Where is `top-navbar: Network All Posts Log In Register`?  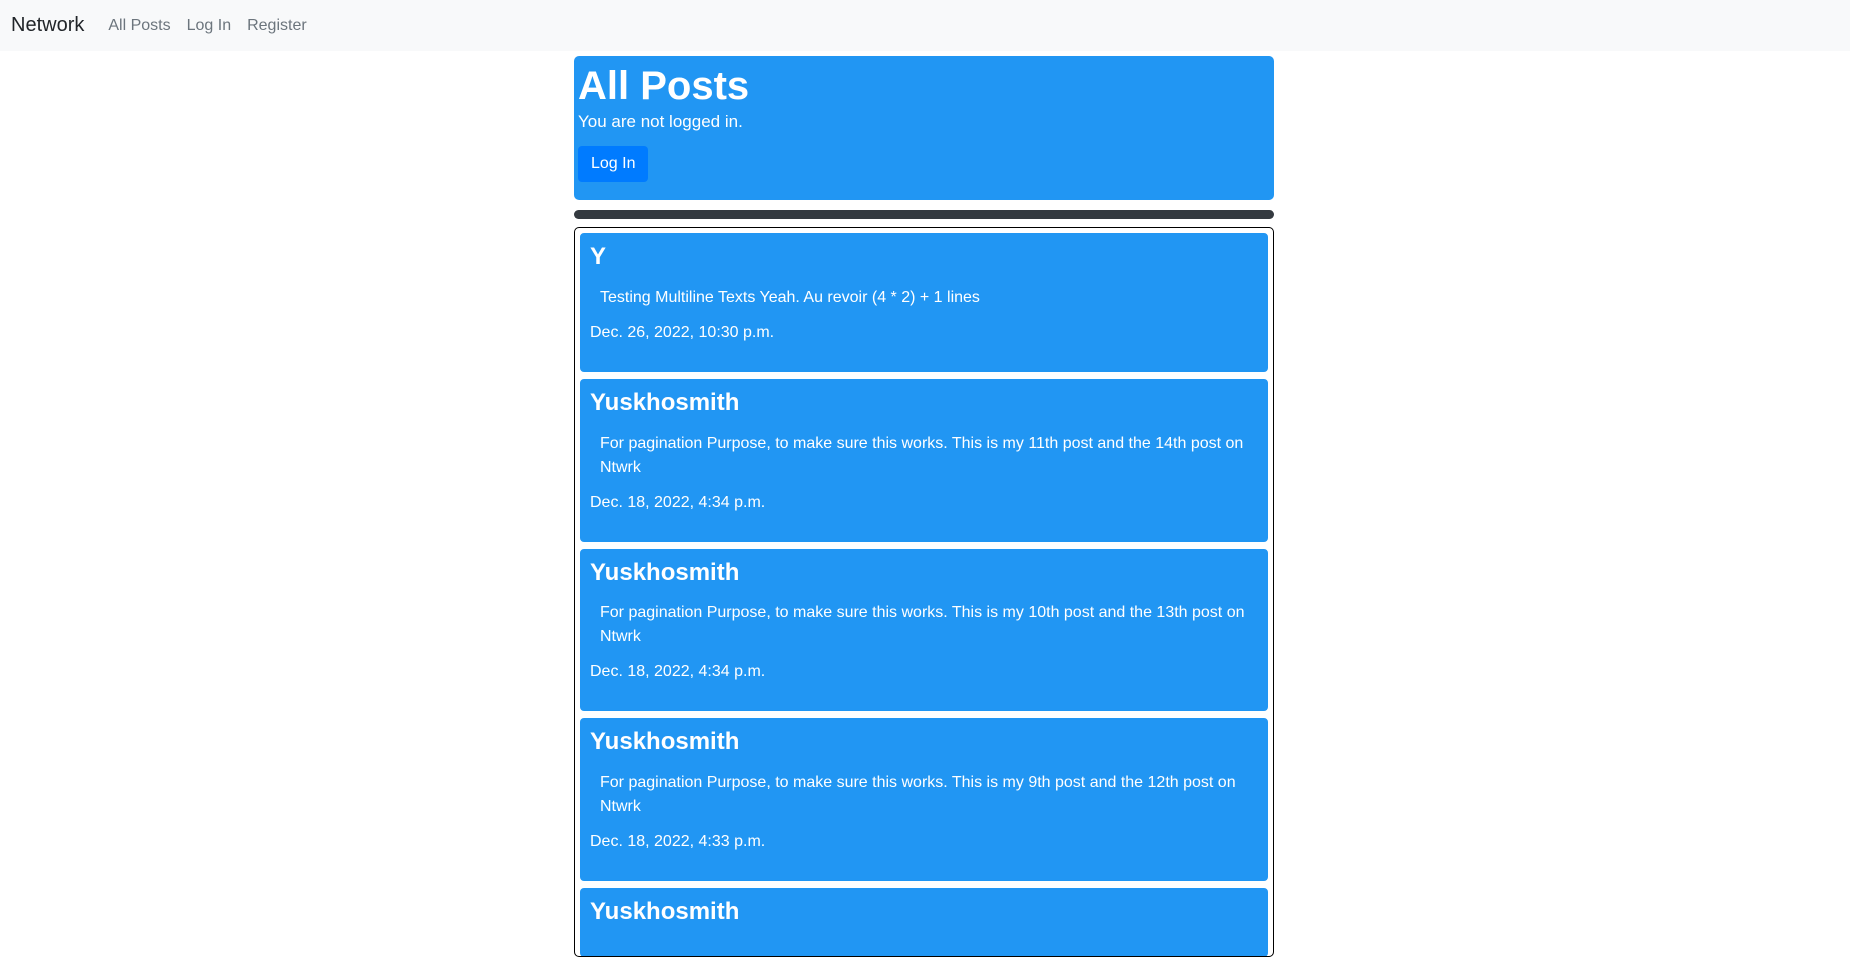 top-navbar: Network All Posts Log In Register is located at coordinates (925, 25).